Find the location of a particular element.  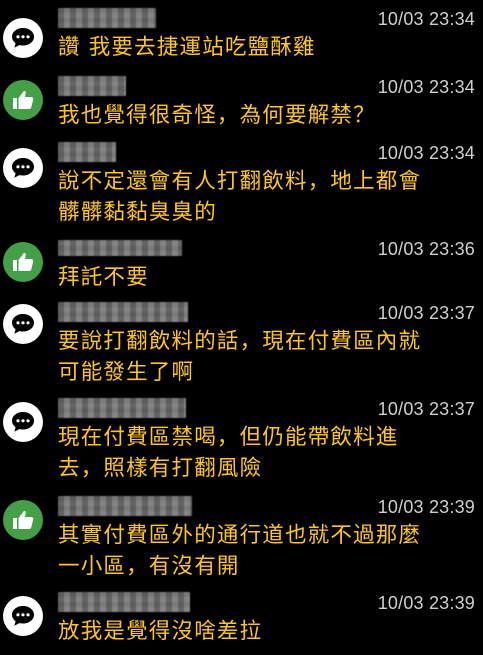

comment-text: 說不定還會有人打翻飲料，地上都會 髒髒黏黏臭臭的 is located at coordinates (240, 197).